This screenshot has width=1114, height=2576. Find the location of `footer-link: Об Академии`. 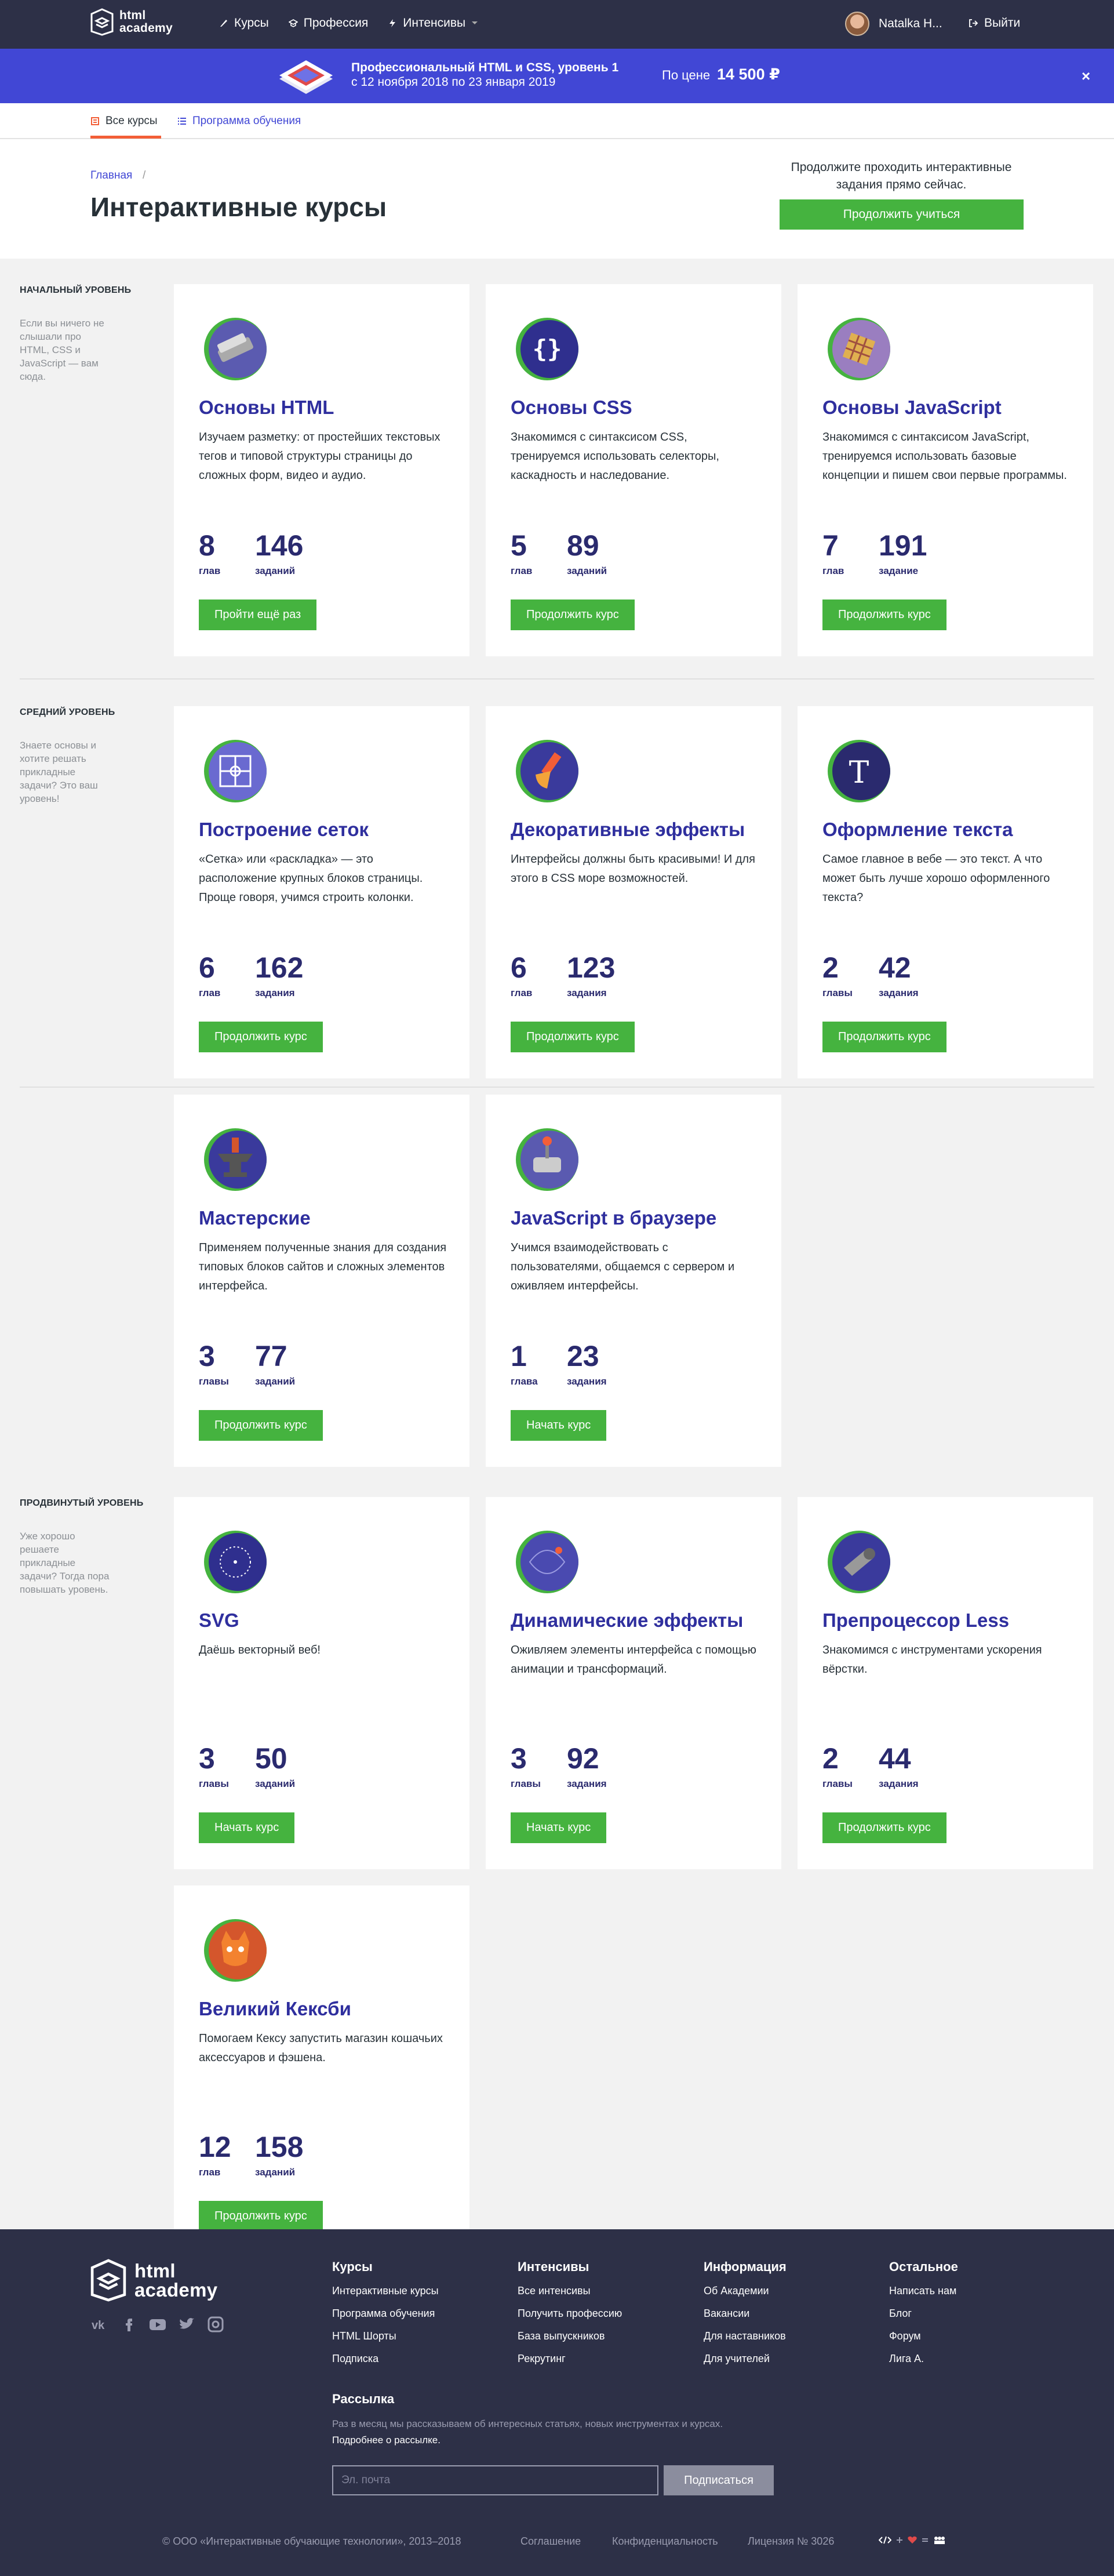

footer-link: Об Академии is located at coordinates (745, 2291).